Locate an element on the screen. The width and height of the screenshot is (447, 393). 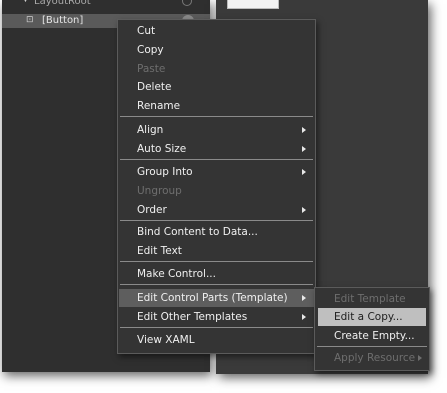
submenu-item-edit-template: Edit Template is located at coordinates (370, 299).